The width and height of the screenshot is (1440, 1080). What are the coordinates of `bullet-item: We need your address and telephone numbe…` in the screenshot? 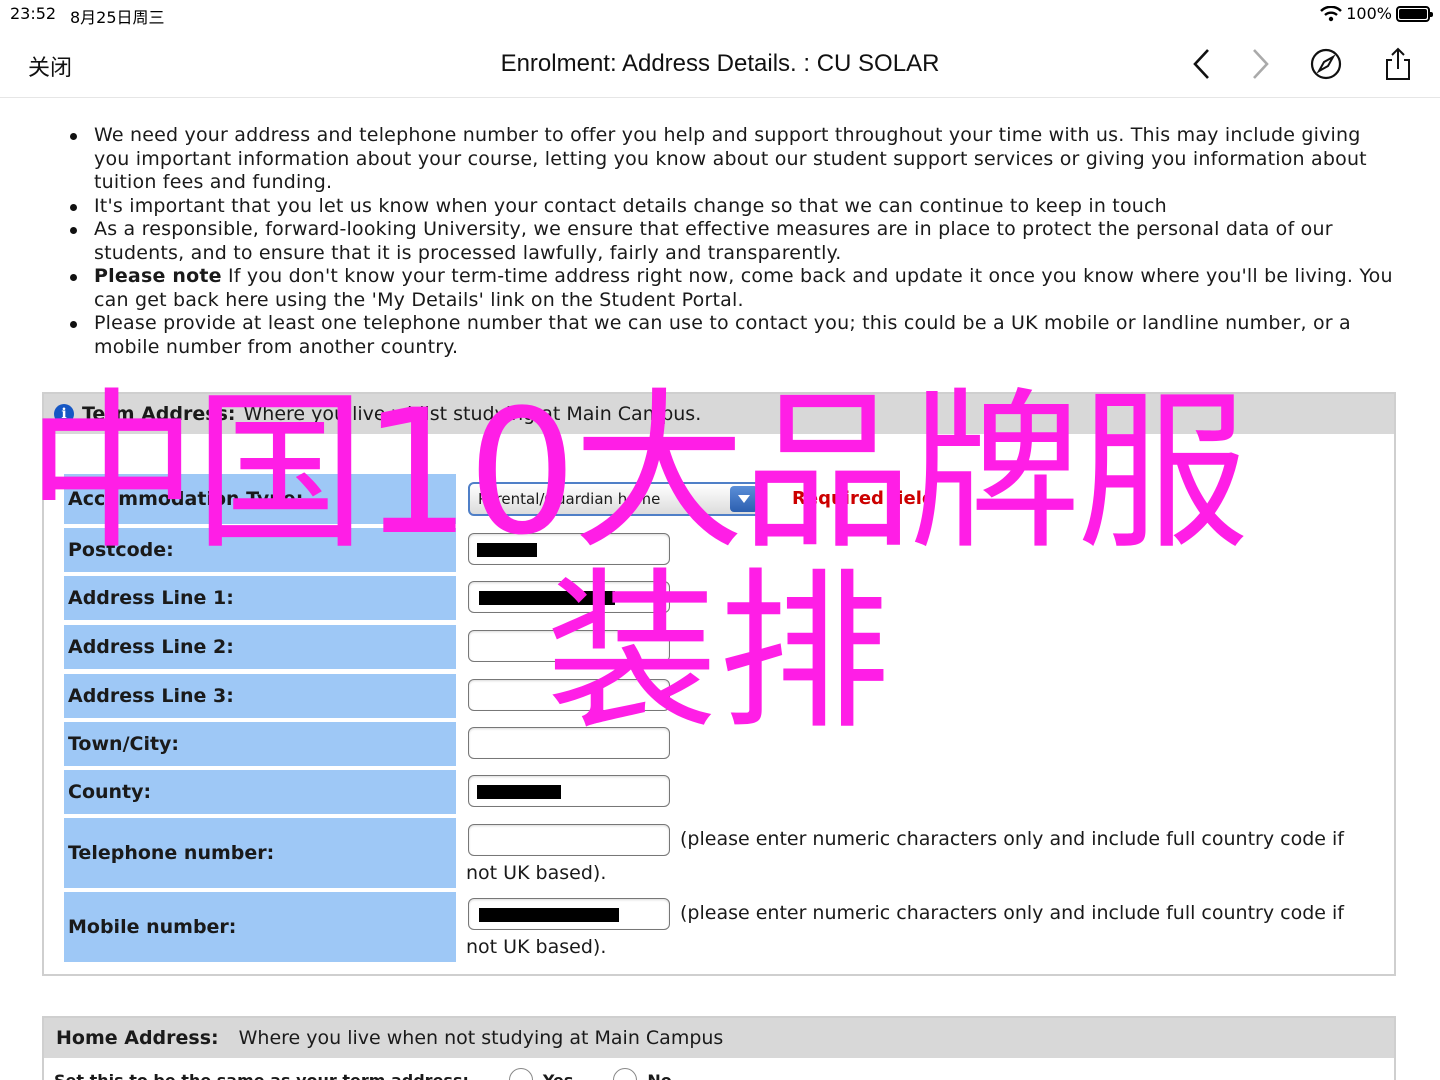 It's located at (730, 159).